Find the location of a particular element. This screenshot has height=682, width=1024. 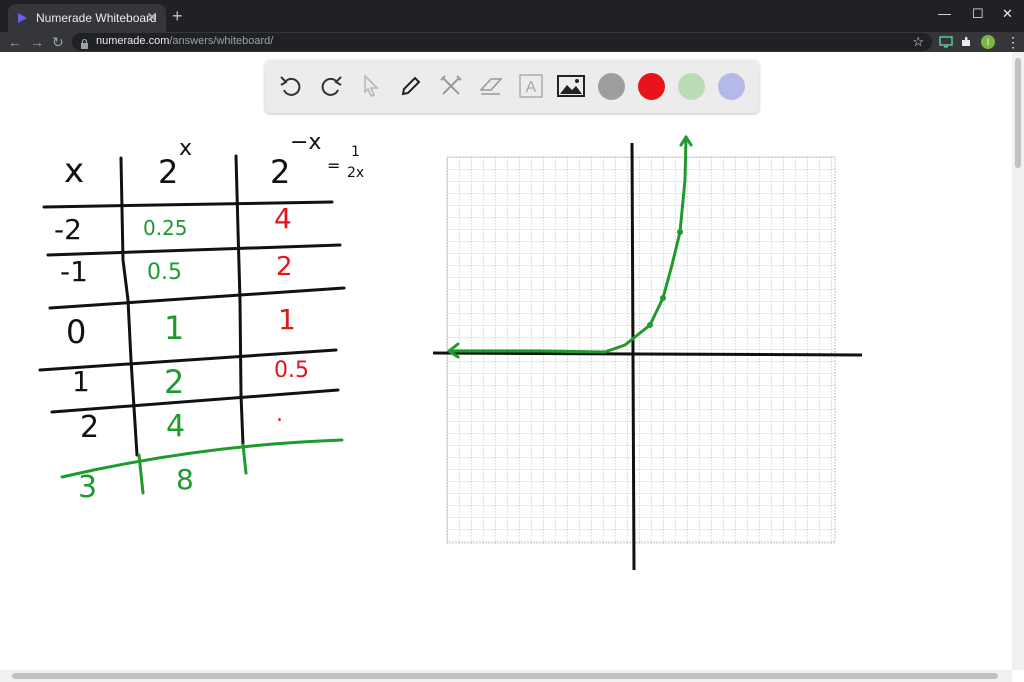

x-axis is located at coordinates (647, 354).